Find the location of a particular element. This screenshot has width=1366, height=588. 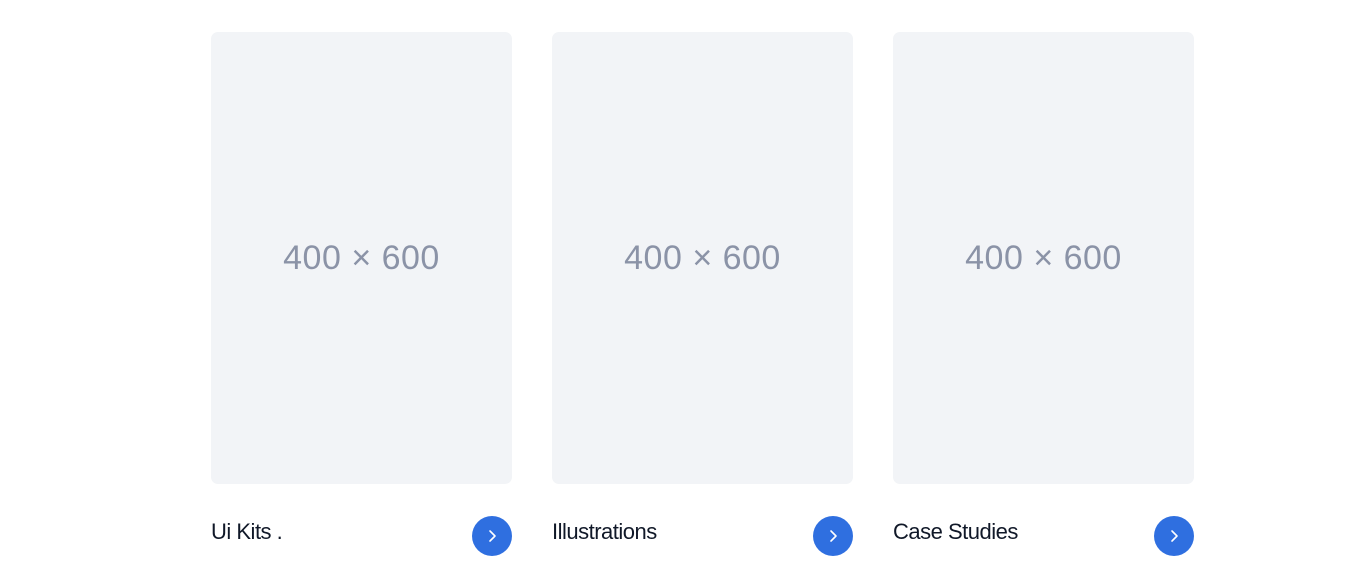

card-title: Ui Kits . is located at coordinates (247, 531).